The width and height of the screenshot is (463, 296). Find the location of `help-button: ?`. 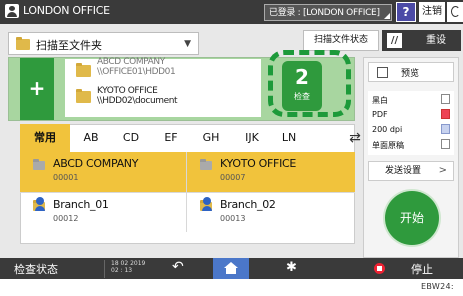

help-button: ? is located at coordinates (406, 12).